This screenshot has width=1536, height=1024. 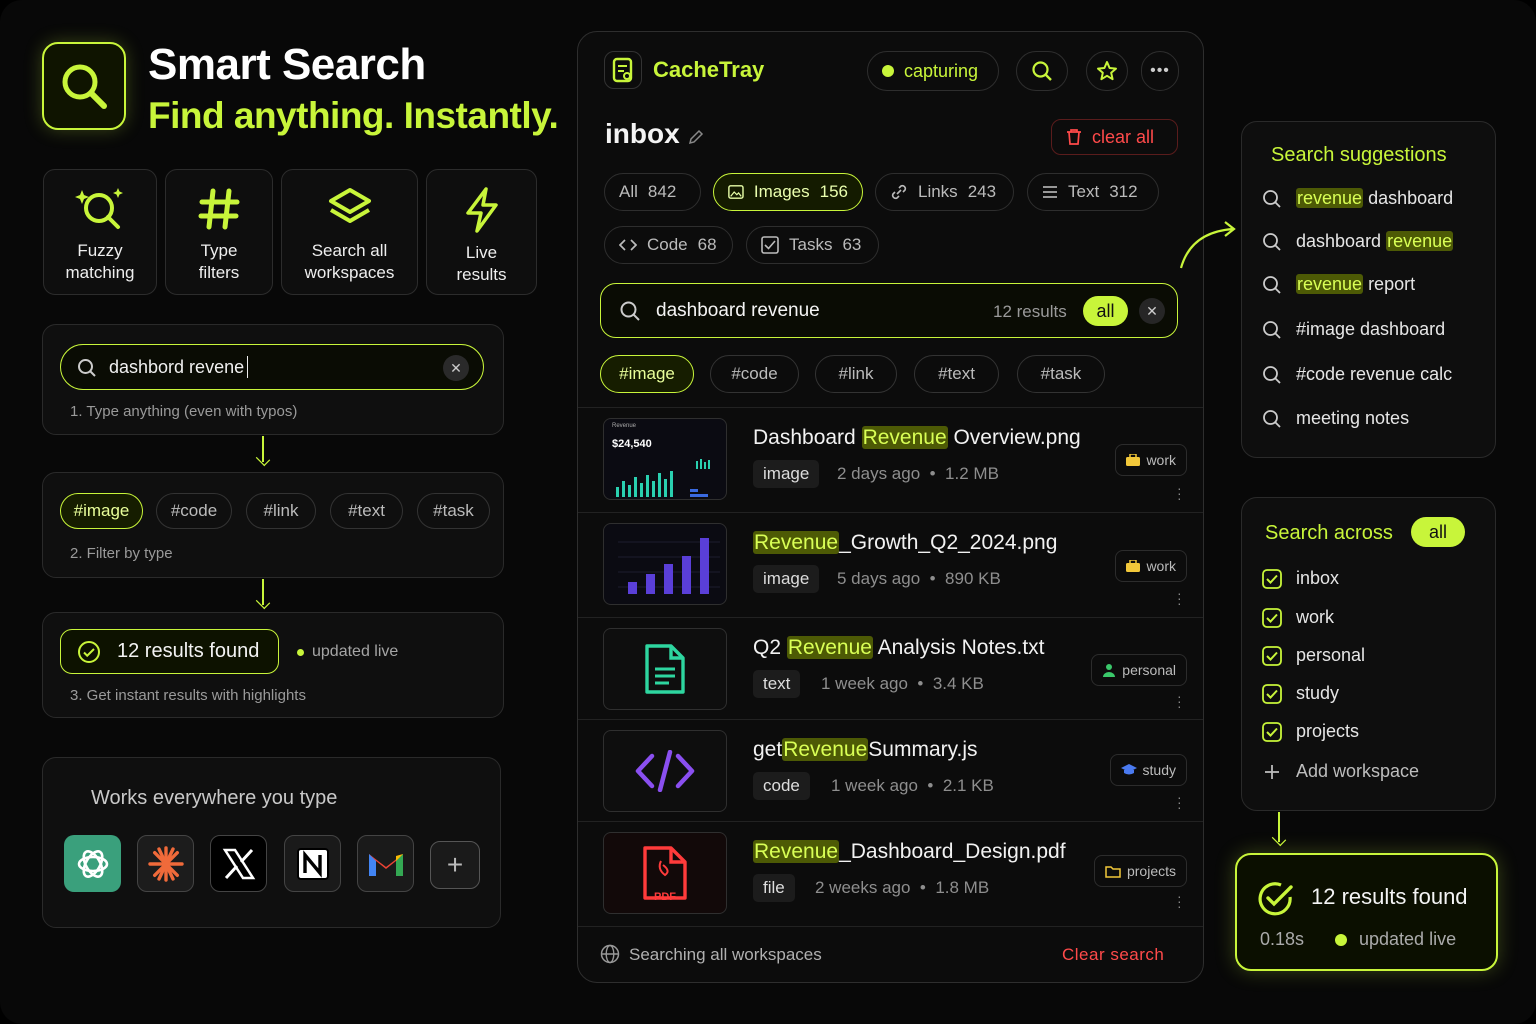 What do you see at coordinates (647, 374) in the screenshot?
I see `chip-image: #image` at bounding box center [647, 374].